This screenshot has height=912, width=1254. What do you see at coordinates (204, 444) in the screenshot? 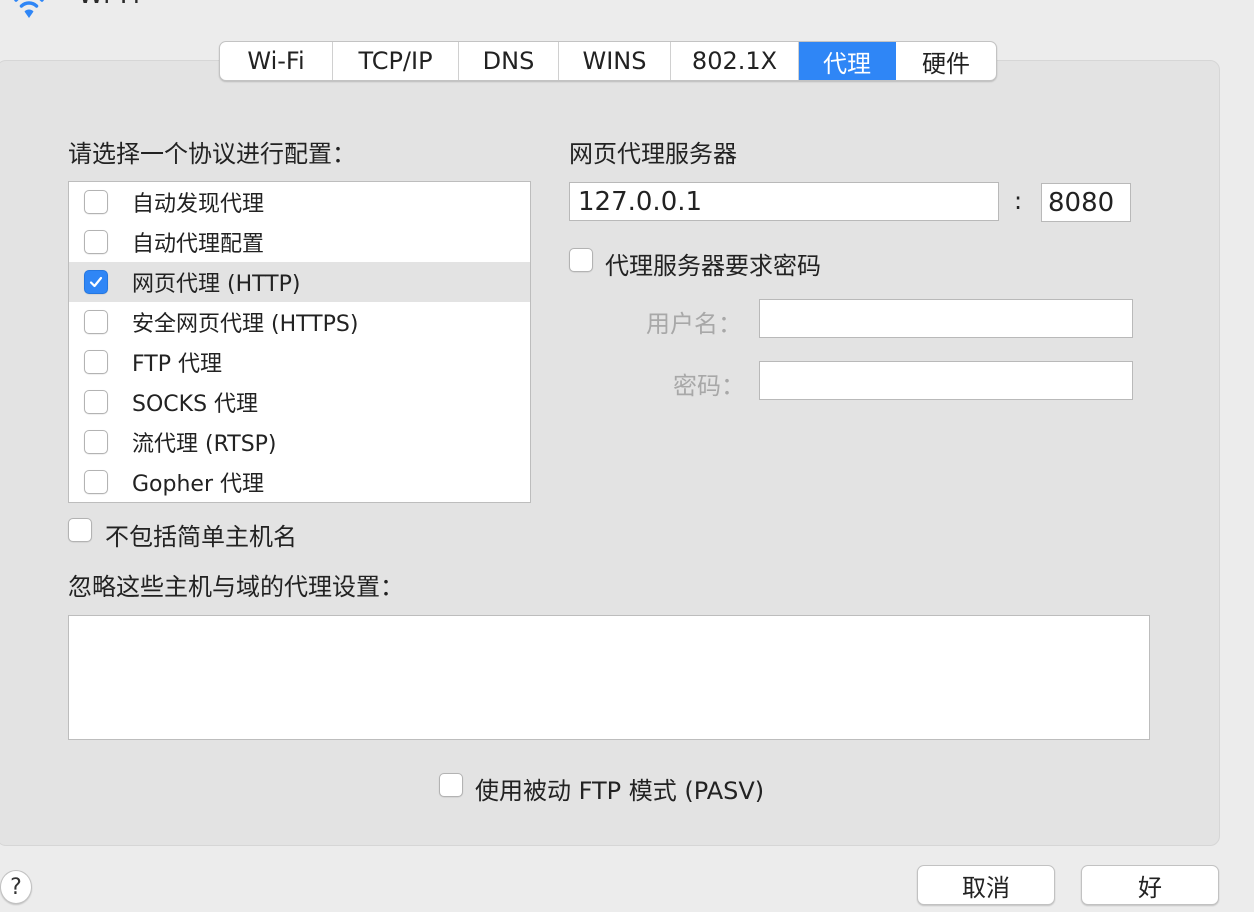
I see `protocol-label: 流代理 (RTSP)` at bounding box center [204, 444].